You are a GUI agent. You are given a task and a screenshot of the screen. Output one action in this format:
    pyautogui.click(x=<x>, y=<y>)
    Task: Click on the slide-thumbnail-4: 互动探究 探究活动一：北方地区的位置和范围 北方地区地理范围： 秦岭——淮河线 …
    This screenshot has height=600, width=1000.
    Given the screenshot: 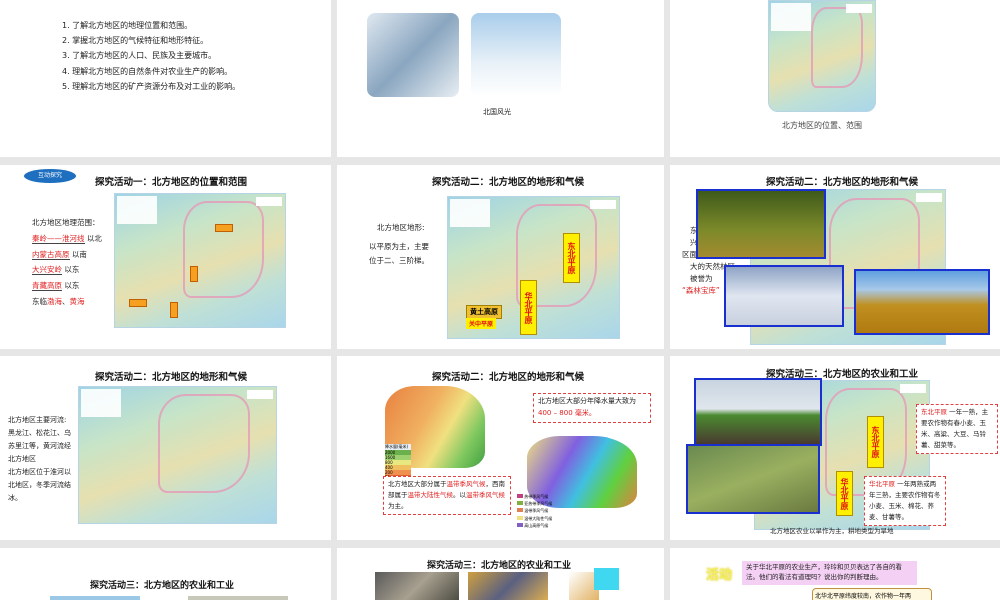 What is the action you would take?
    pyautogui.click(x=165, y=257)
    